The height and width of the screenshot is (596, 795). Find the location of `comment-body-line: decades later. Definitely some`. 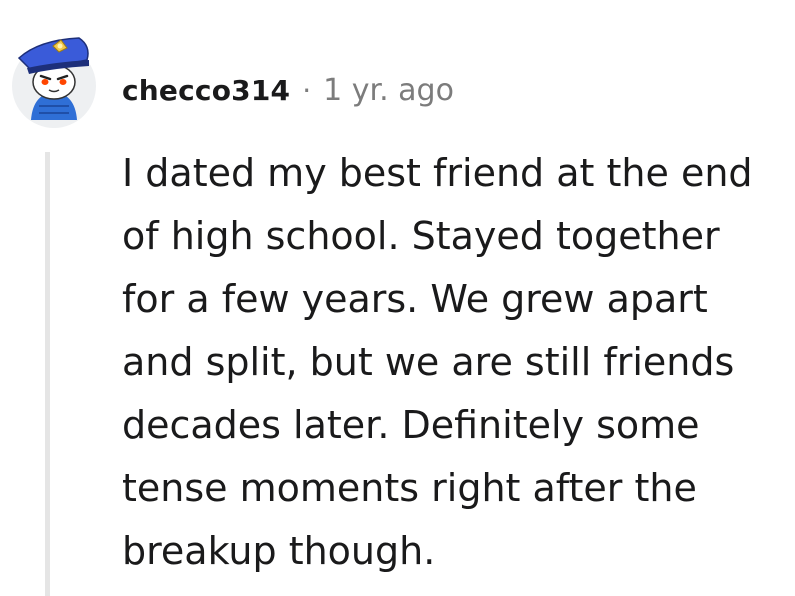

comment-body-line: decades later. Definitely some is located at coordinates (411, 425).